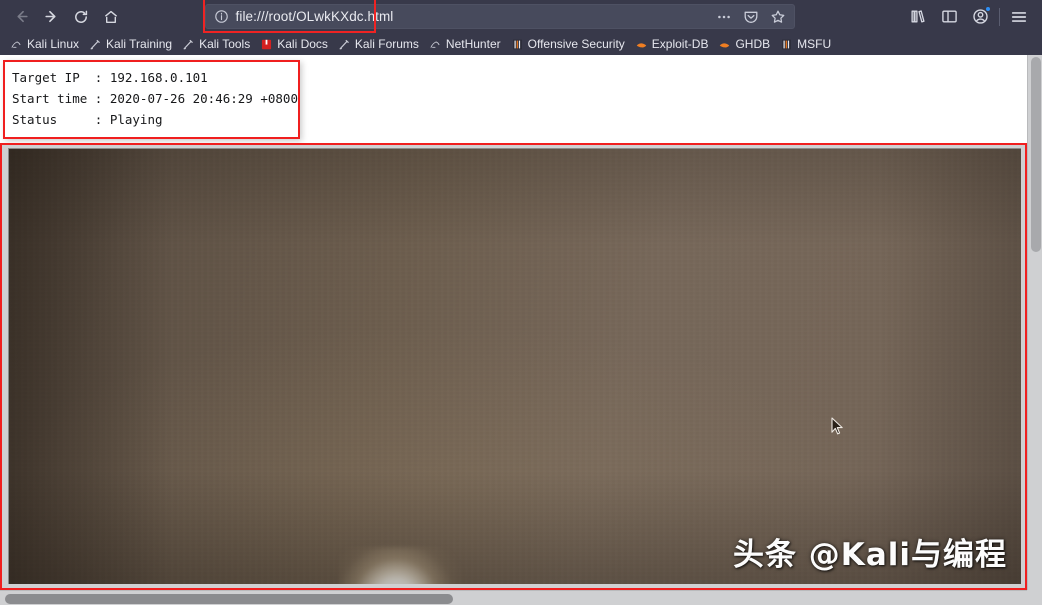  What do you see at coordinates (988, 9) in the screenshot?
I see `account-notification-dot` at bounding box center [988, 9].